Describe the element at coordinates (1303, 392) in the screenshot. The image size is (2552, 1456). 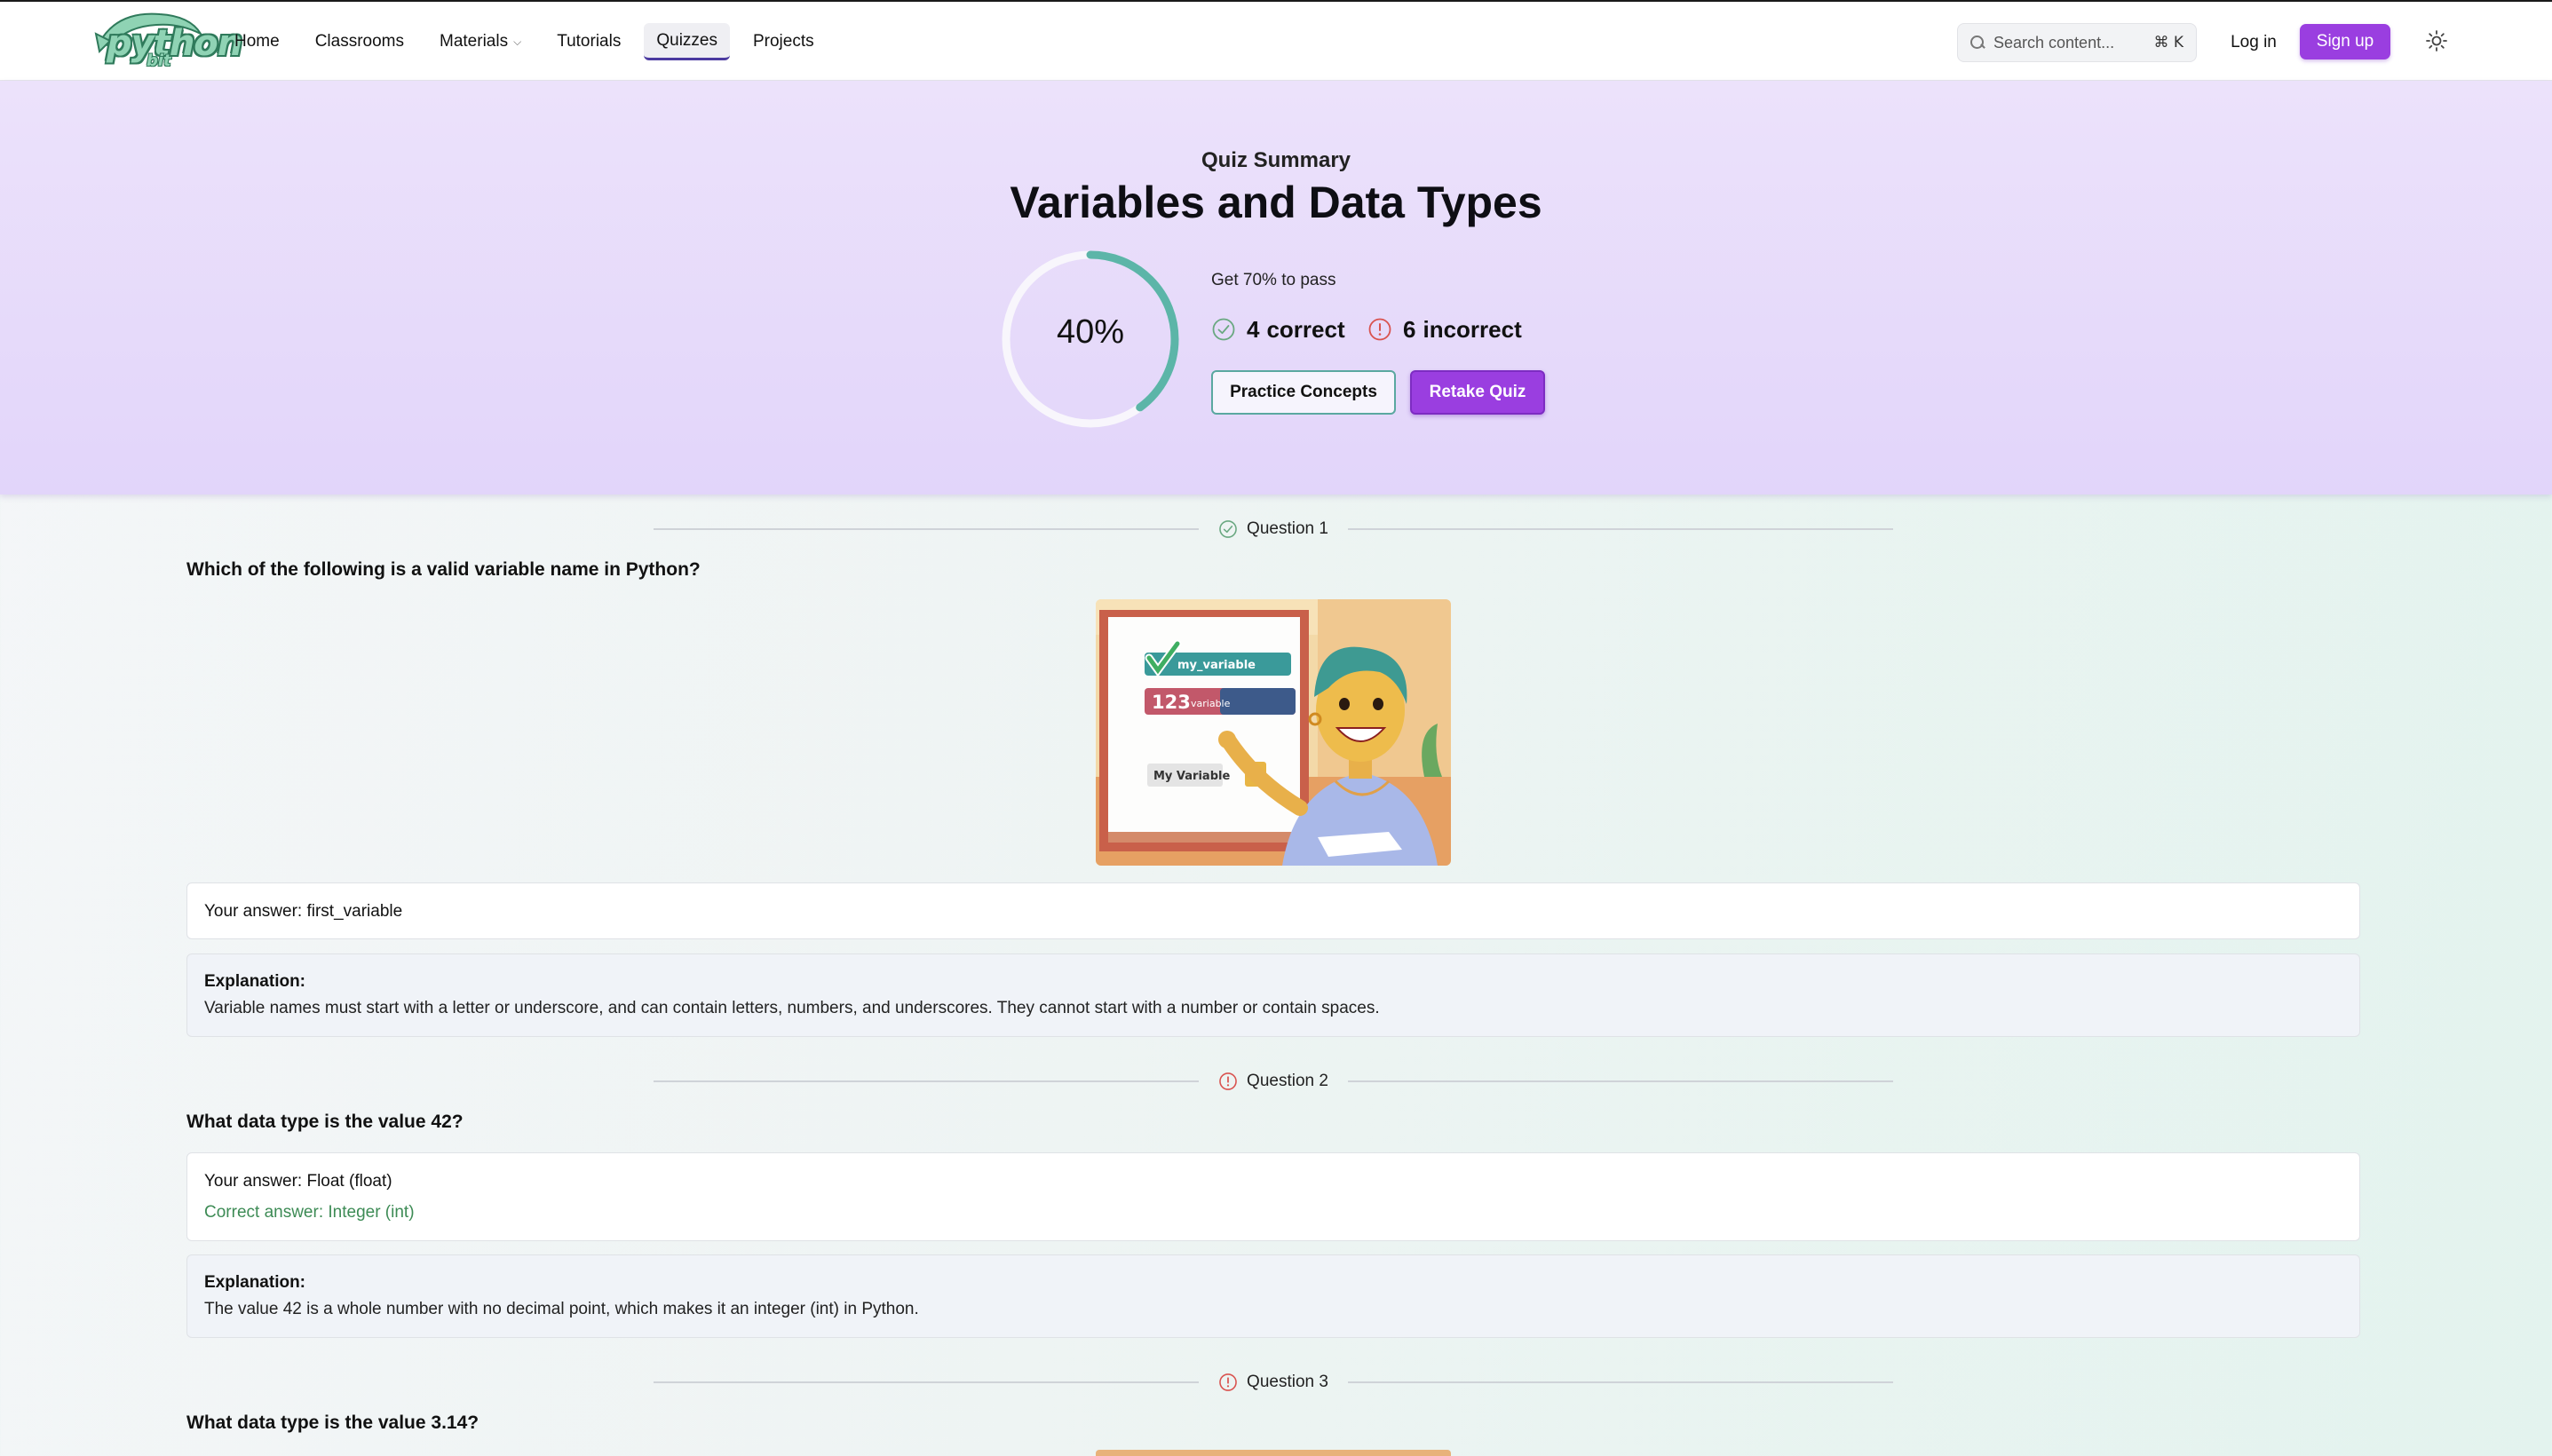
I see `practice-concepts-button: Practice Concepts` at that location.